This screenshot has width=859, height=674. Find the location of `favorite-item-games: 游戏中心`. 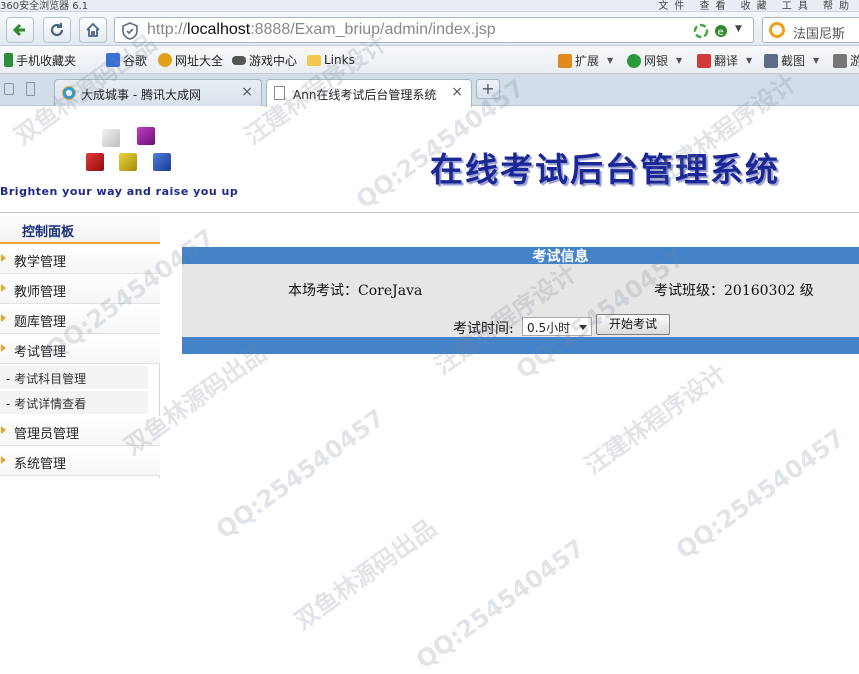

favorite-item-games: 游戏中心 is located at coordinates (264, 60).